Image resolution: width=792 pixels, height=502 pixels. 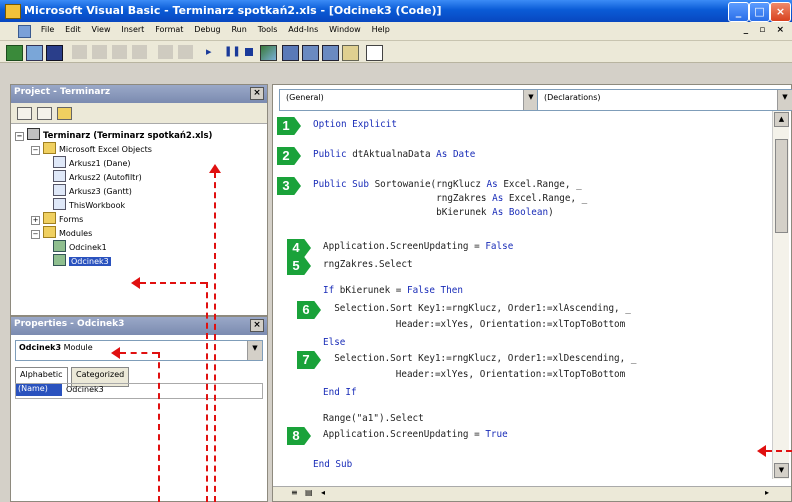 I want to click on tree-sheet-item: Arkusz1 (Dane), so click(x=92, y=162).